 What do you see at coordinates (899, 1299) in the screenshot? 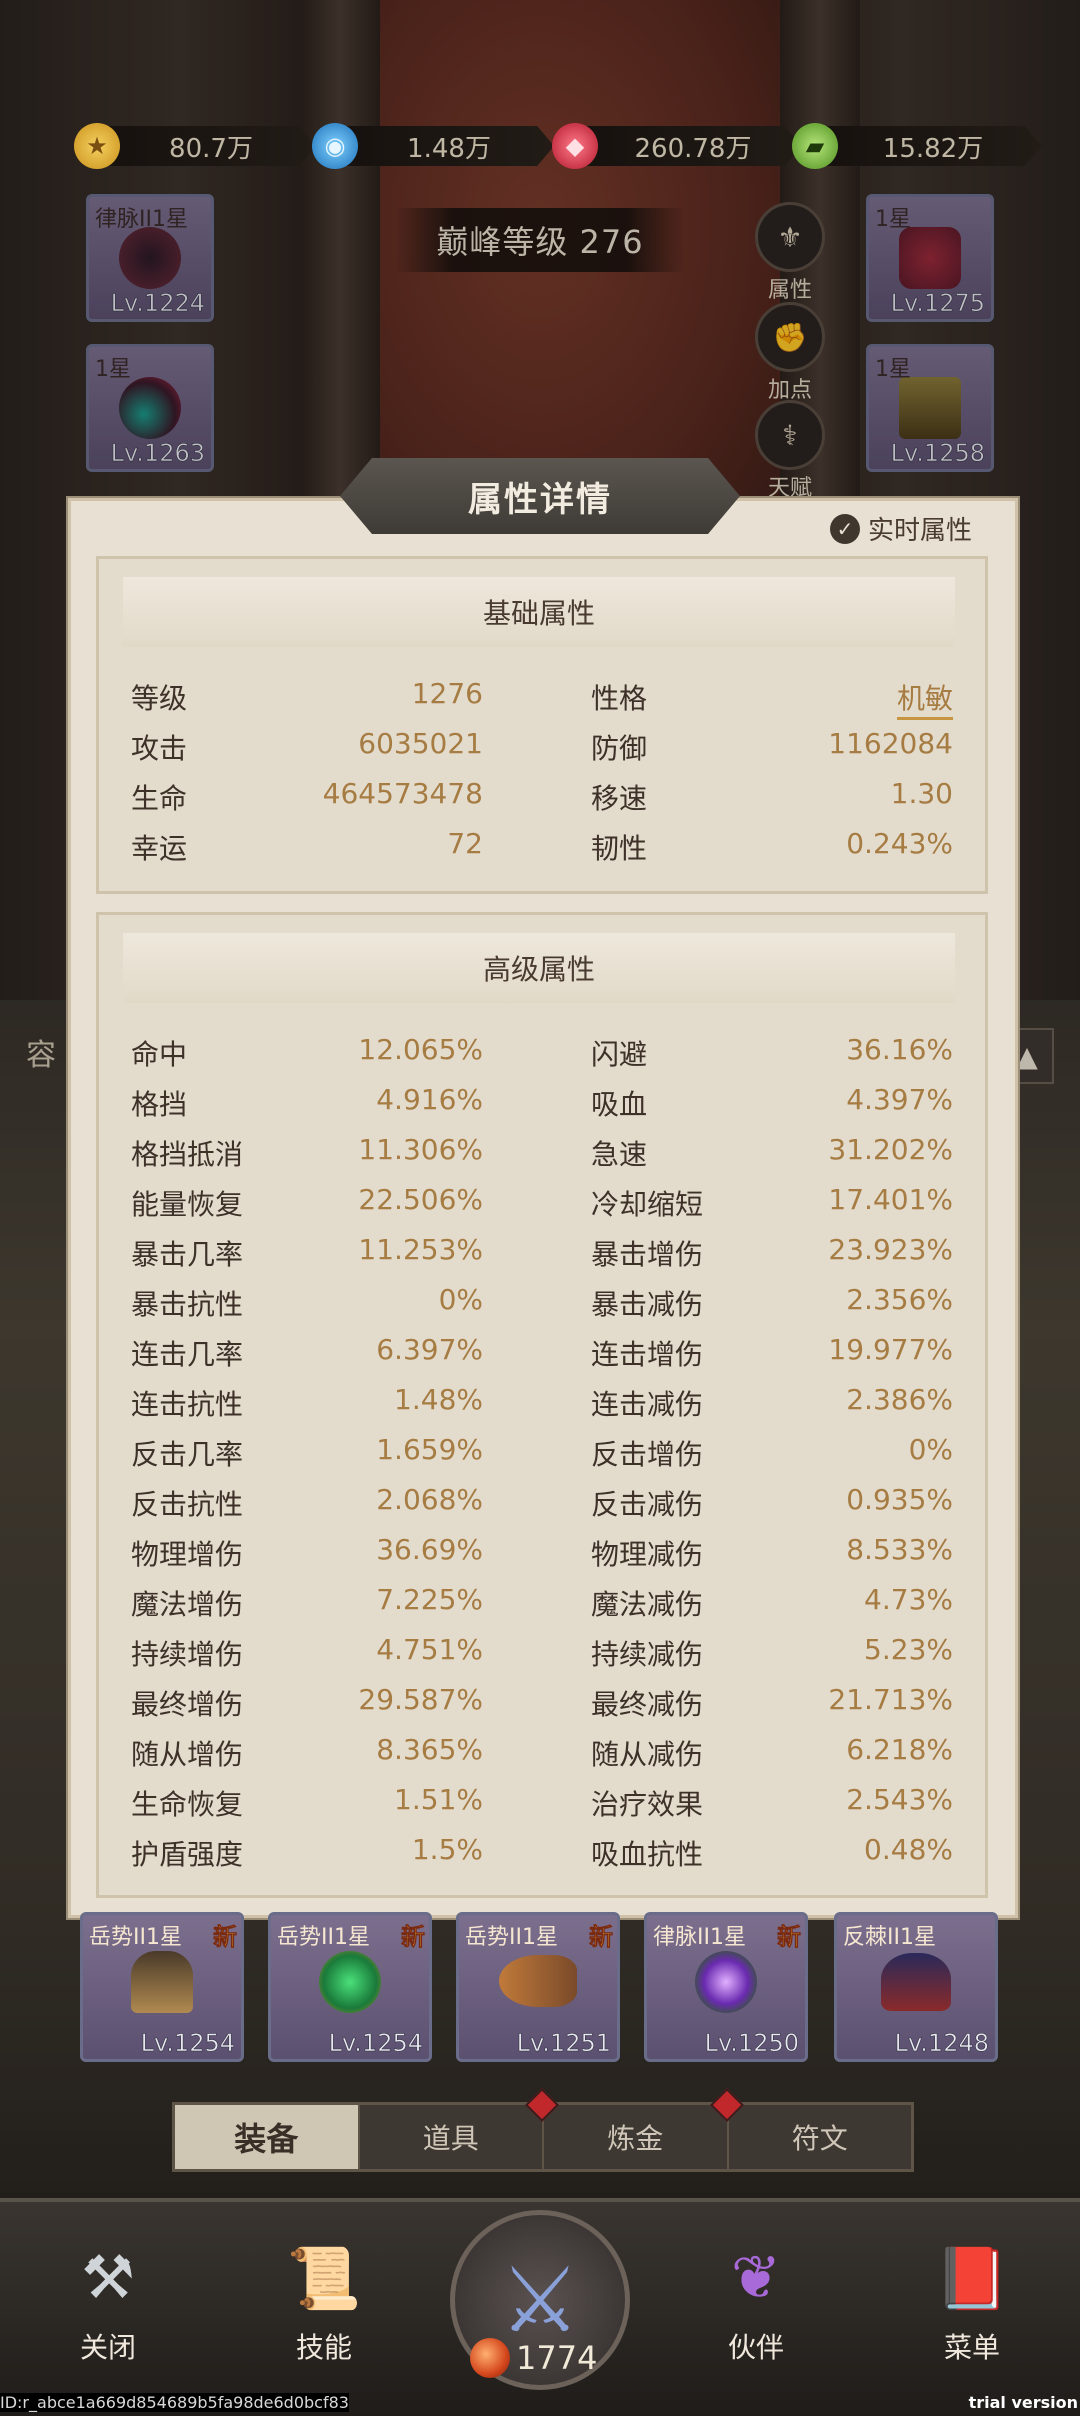
I see `attribute-value: 2.356%` at bounding box center [899, 1299].